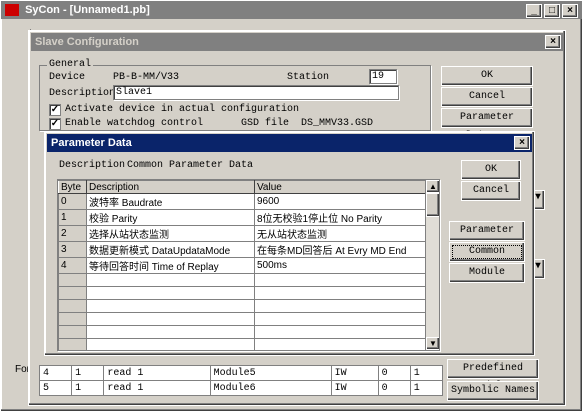 Image resolution: width=583 pixels, height=412 pixels. Describe the element at coordinates (493, 391) in the screenshot. I see `symbolic-names-button: Symbolic Names` at that location.